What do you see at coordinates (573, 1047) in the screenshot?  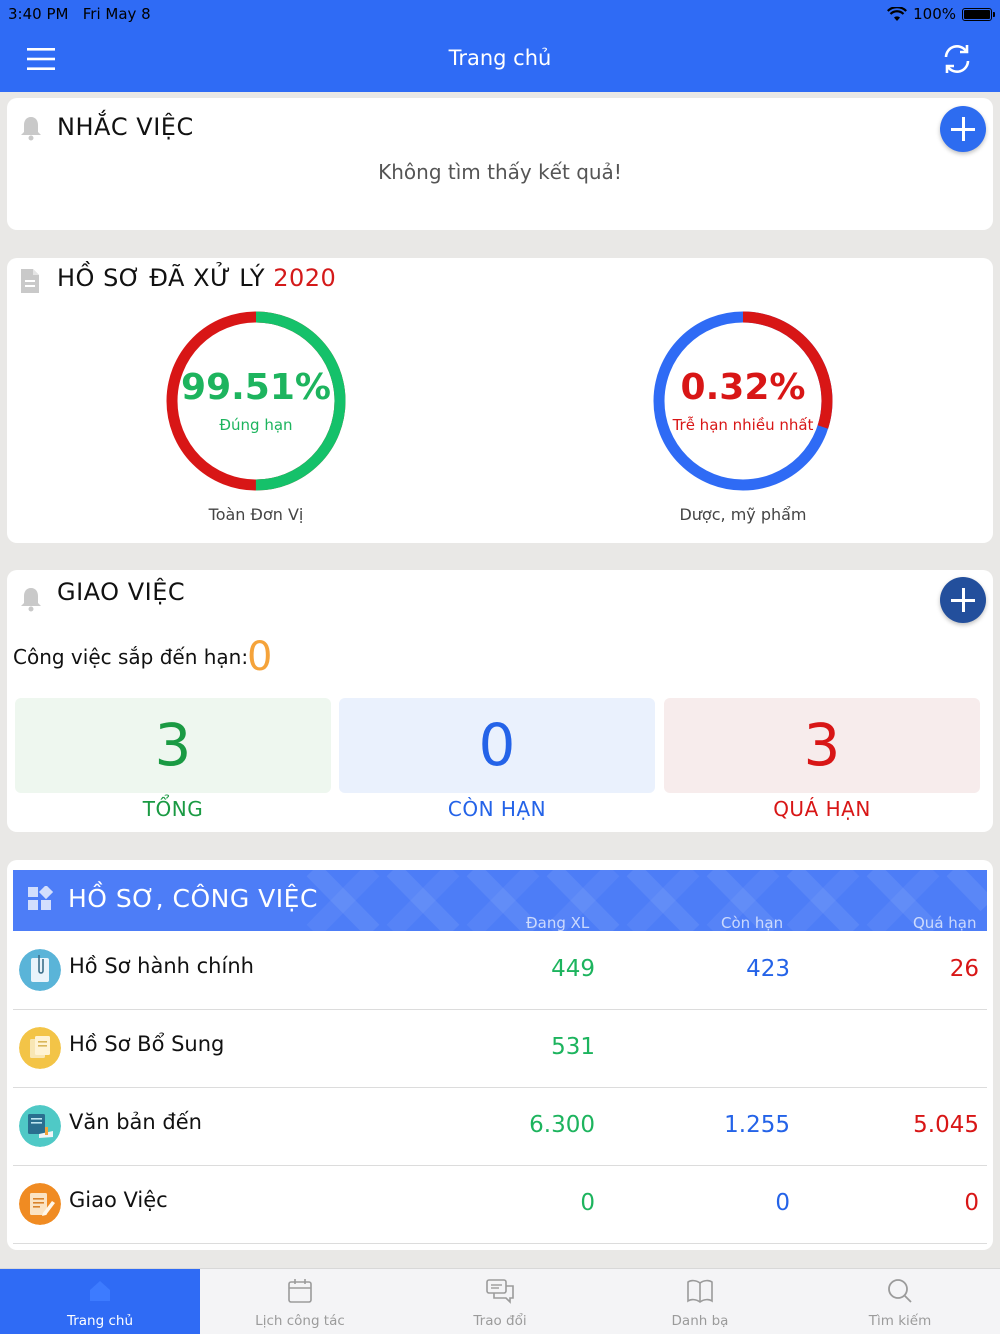 I see `row-in-progress: 531` at bounding box center [573, 1047].